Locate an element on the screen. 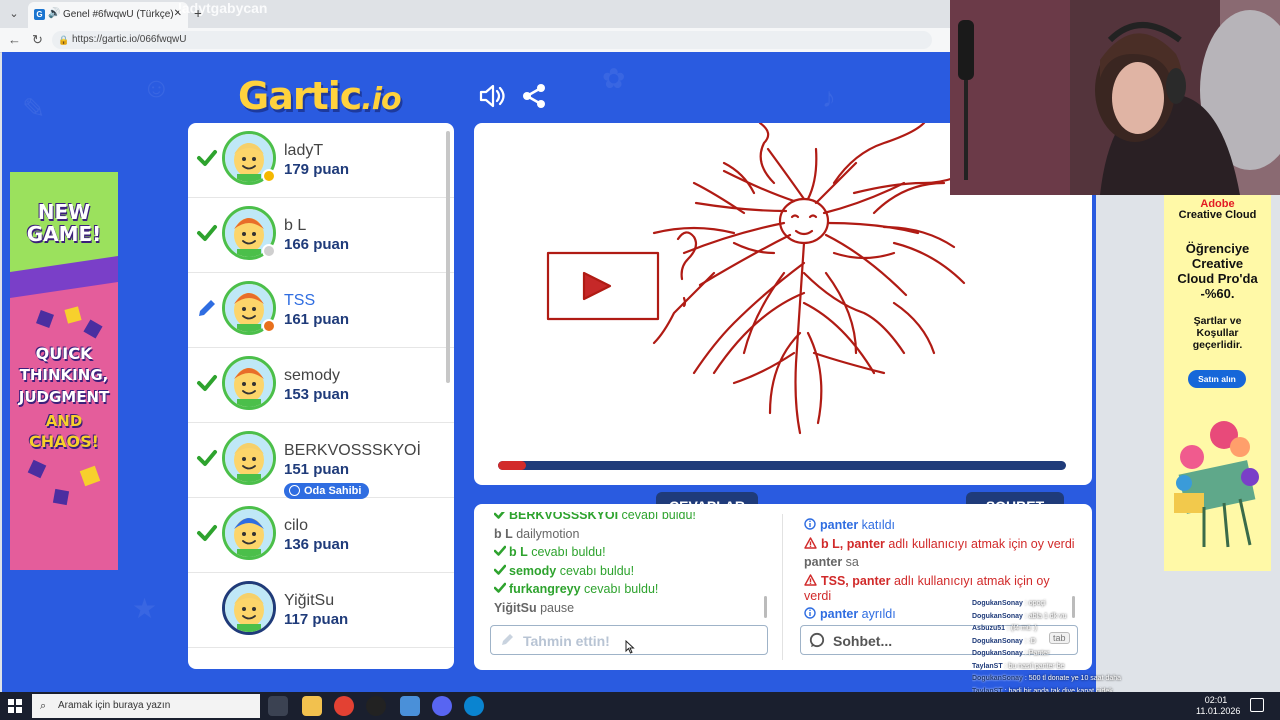  gartic-favicon-icon: G is located at coordinates (39, 14).